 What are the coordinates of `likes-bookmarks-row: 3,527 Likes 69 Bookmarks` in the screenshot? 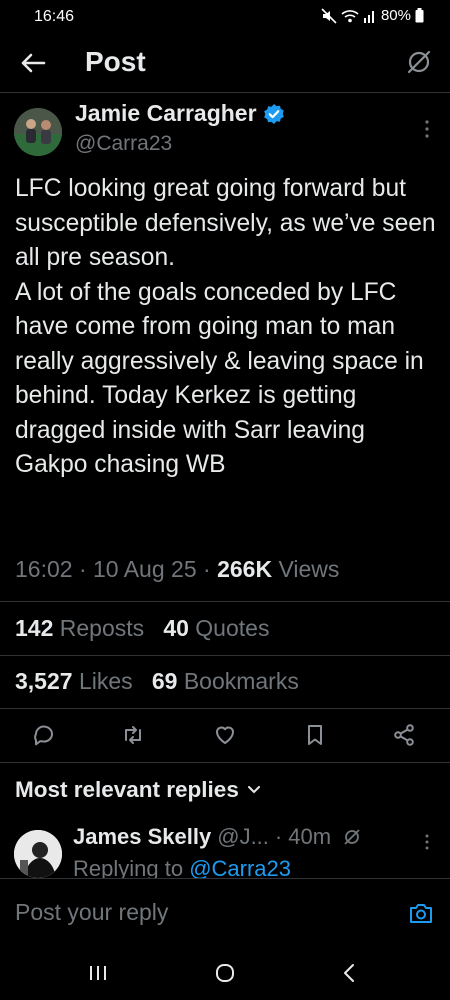 It's located at (157, 681).